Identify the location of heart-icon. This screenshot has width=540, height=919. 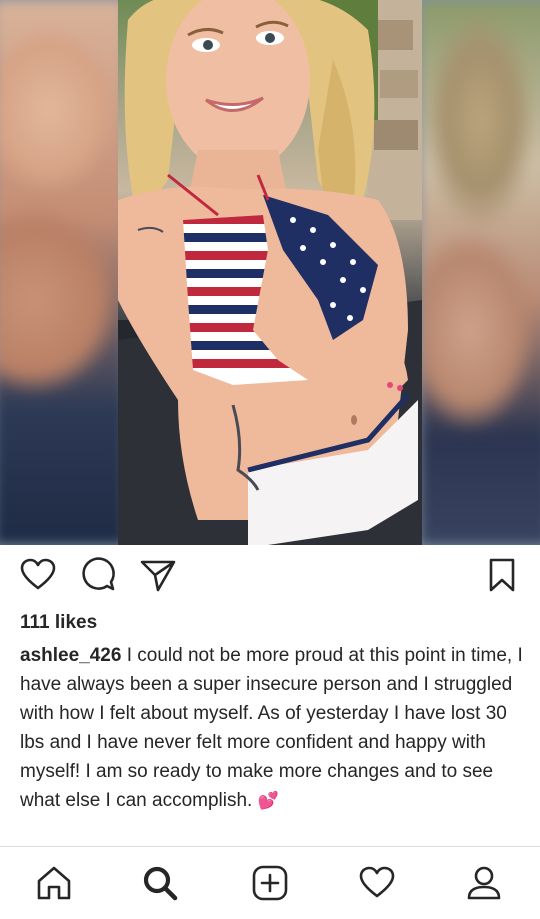
(38, 575).